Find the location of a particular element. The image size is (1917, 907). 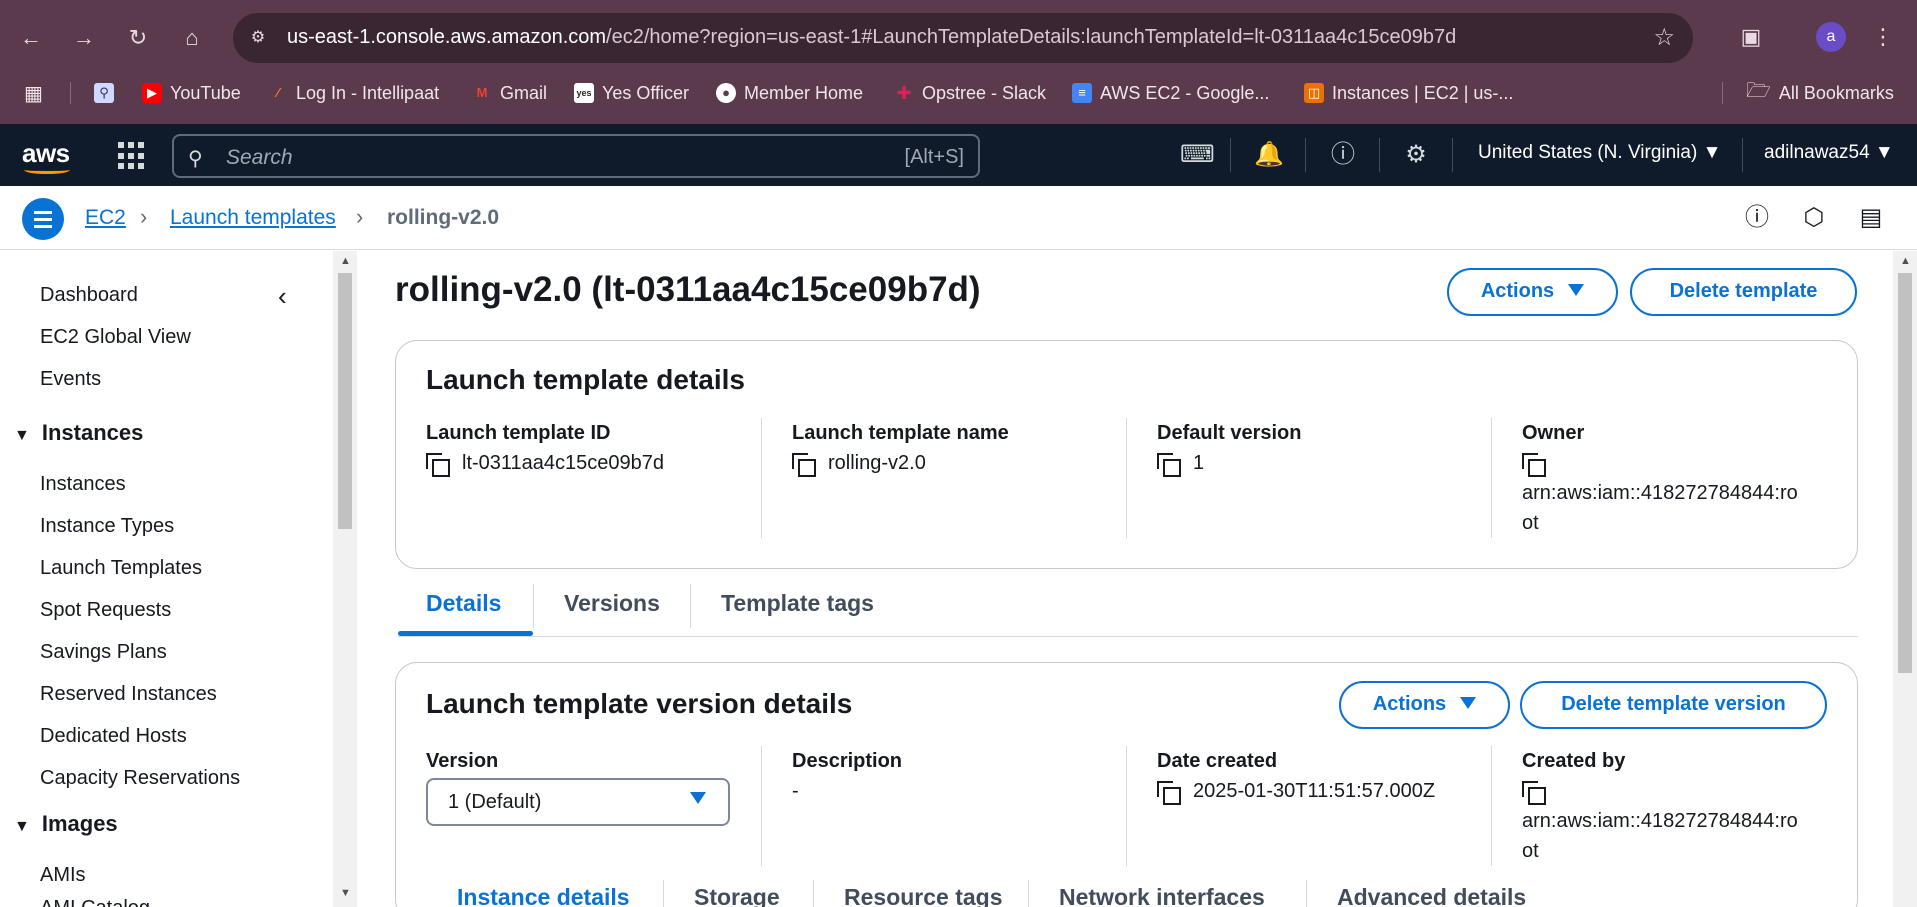

scroll-down-arrow-icon: ▼ is located at coordinates (345, 893).